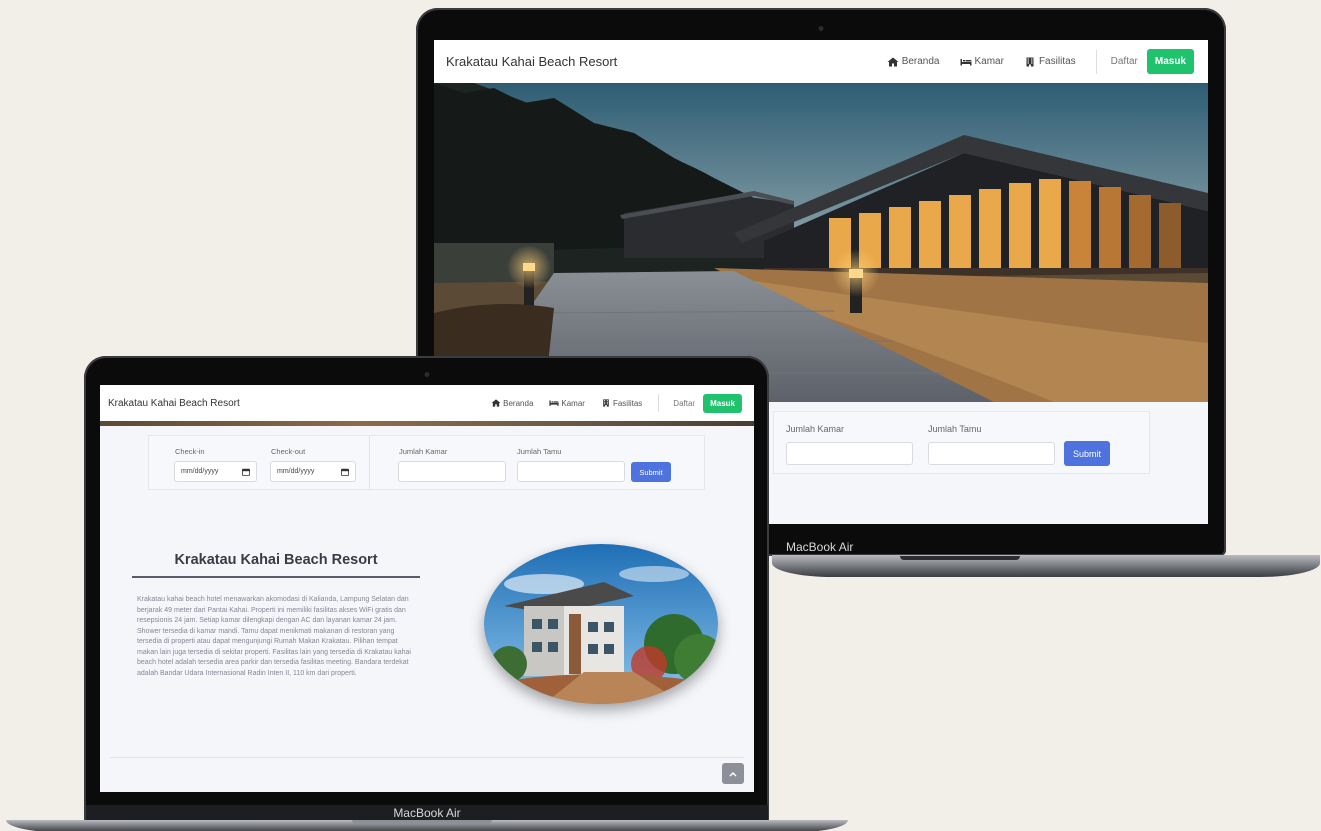 This screenshot has height=831, width=1321. What do you see at coordinates (200, 471) in the screenshot?
I see `checkin-placeholder: mm/dd/yyyy` at bounding box center [200, 471].